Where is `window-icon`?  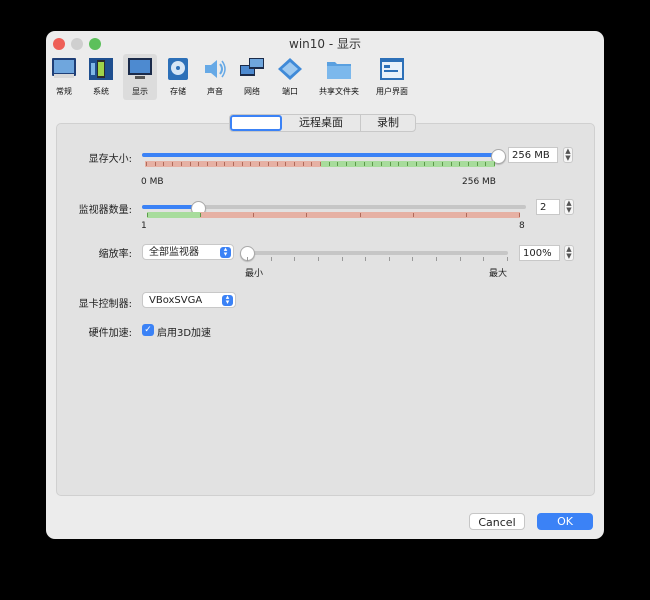 window-icon is located at coordinates (392, 69).